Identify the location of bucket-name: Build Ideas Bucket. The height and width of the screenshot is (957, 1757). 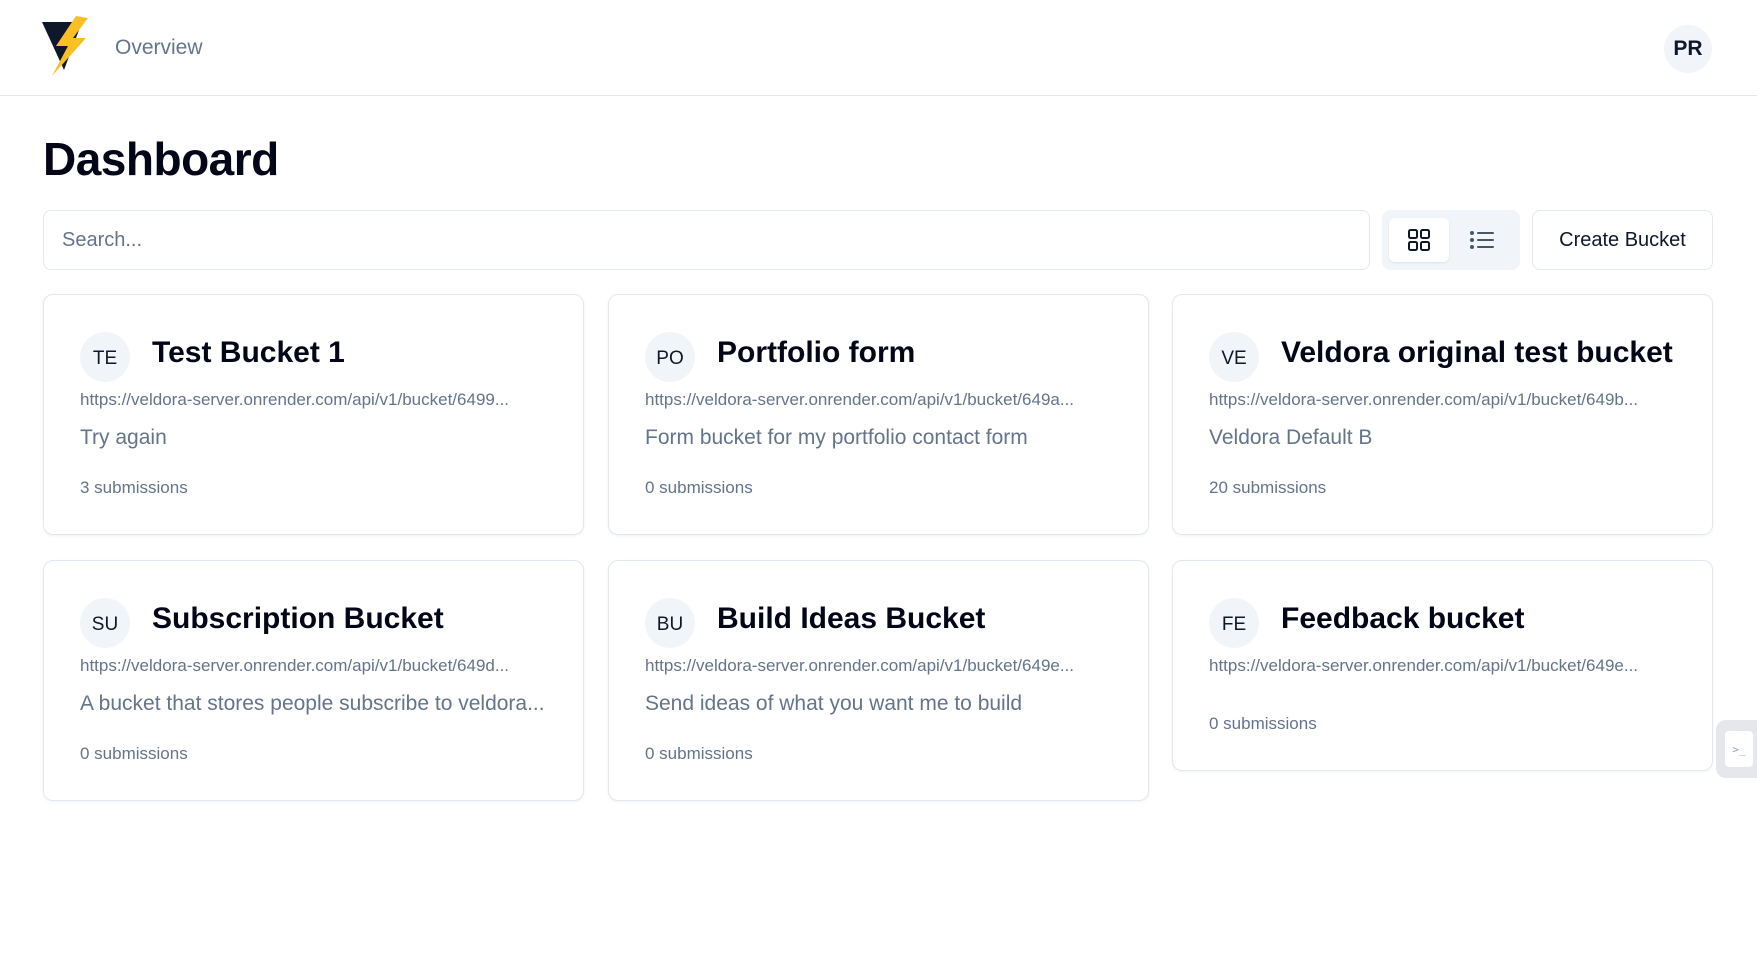
(851, 619).